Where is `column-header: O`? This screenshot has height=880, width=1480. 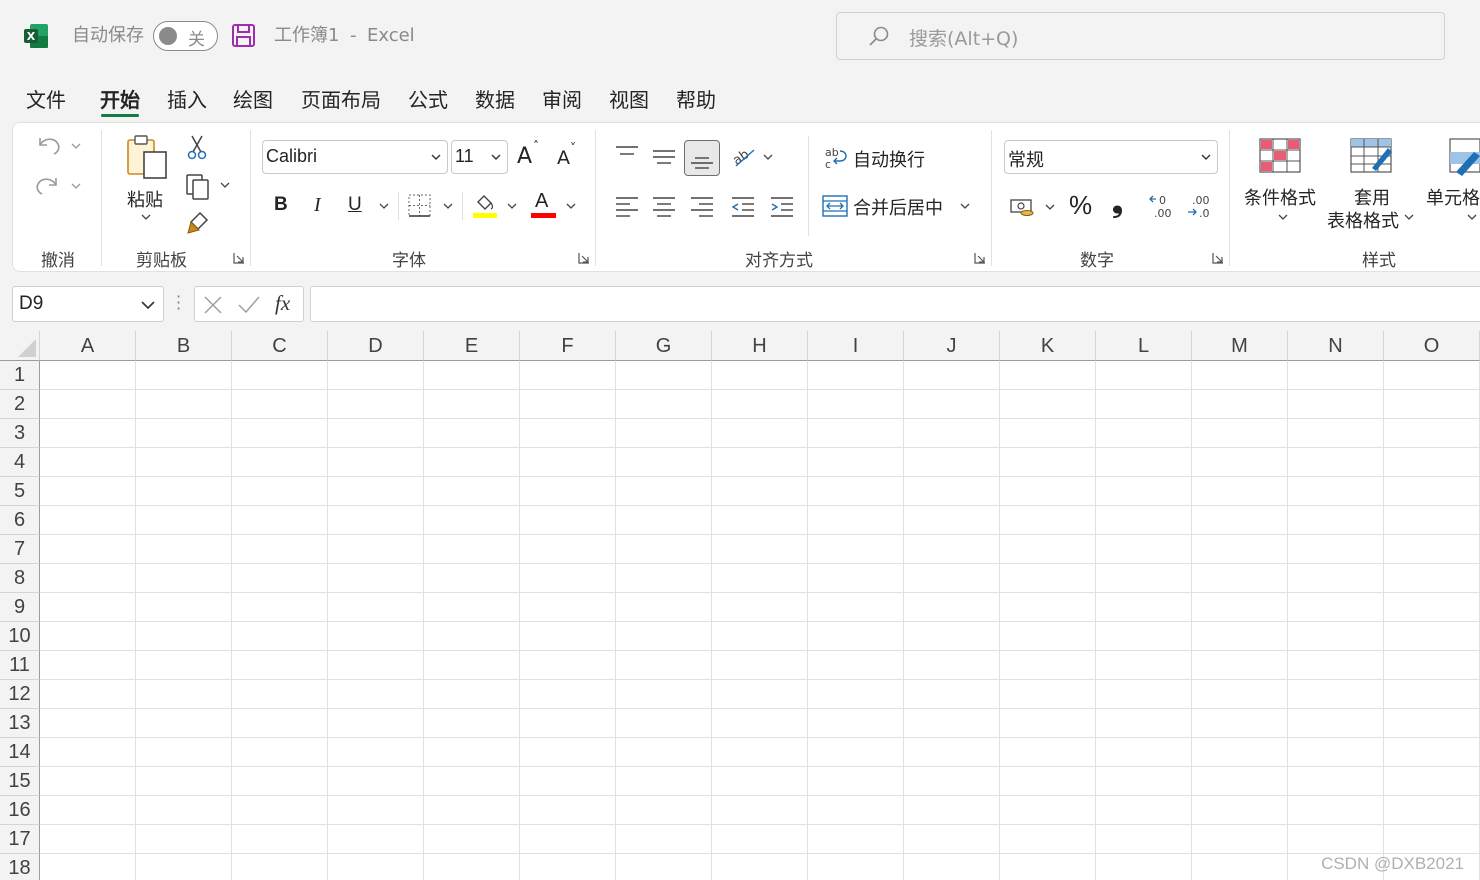 column-header: O is located at coordinates (1432, 346).